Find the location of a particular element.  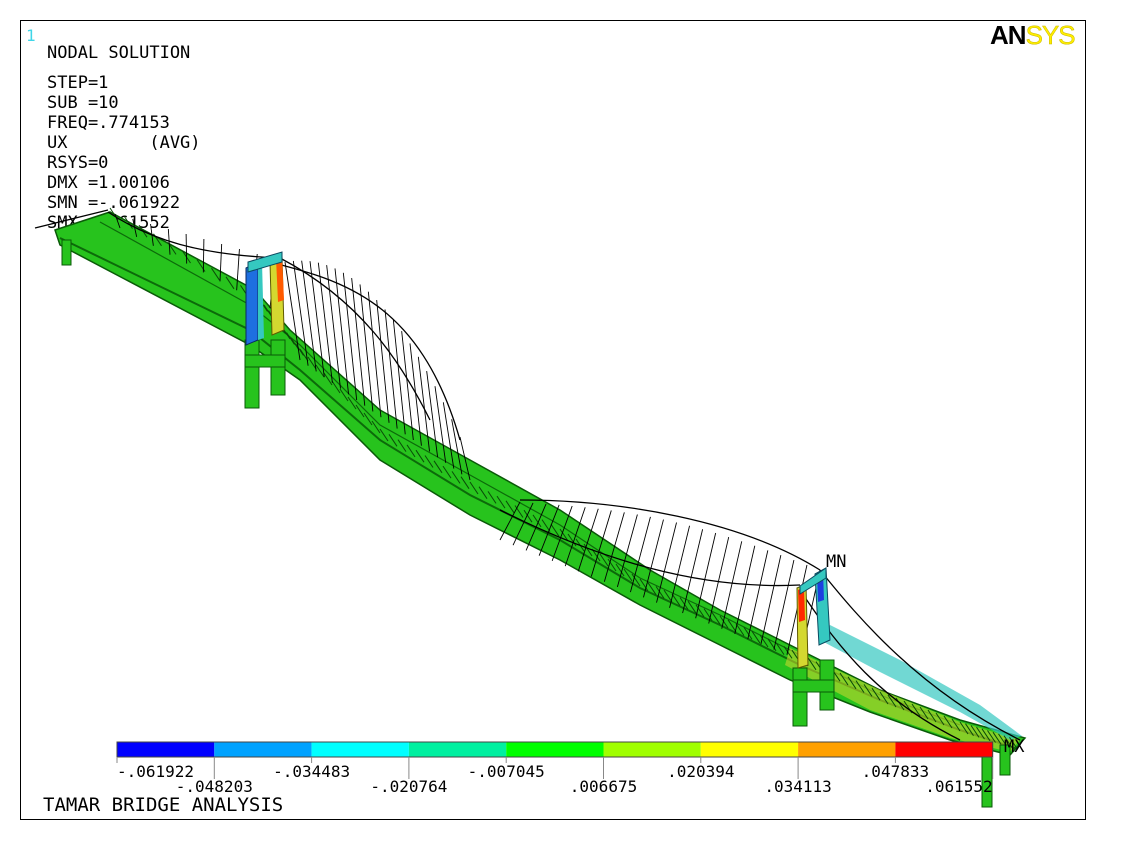

legend-label: .061552 is located at coordinates (958, 786).